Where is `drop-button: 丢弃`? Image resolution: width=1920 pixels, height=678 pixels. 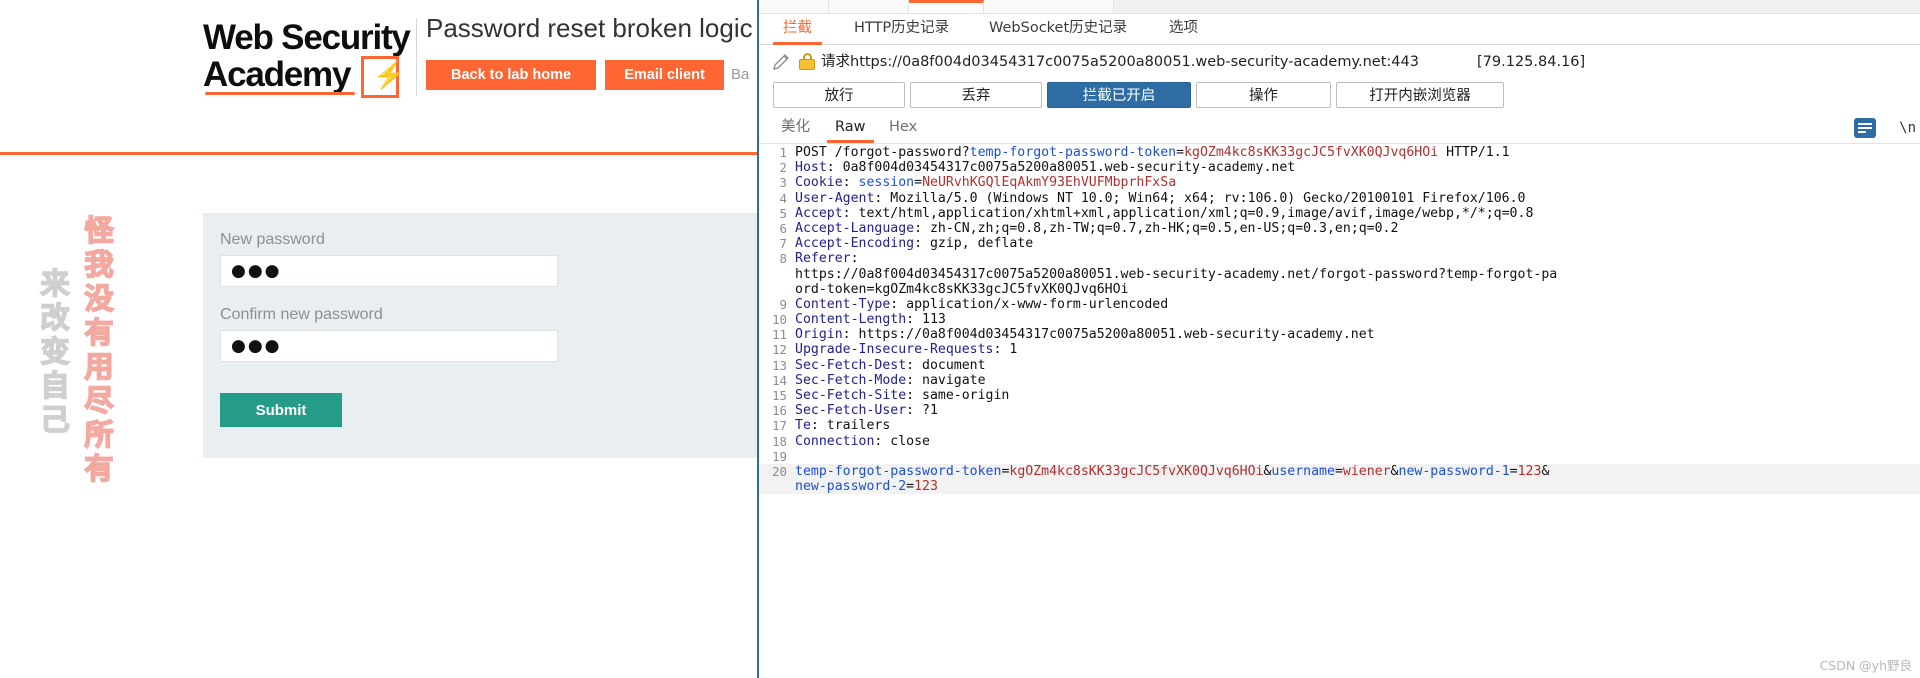
drop-button: 丢弃 is located at coordinates (976, 95).